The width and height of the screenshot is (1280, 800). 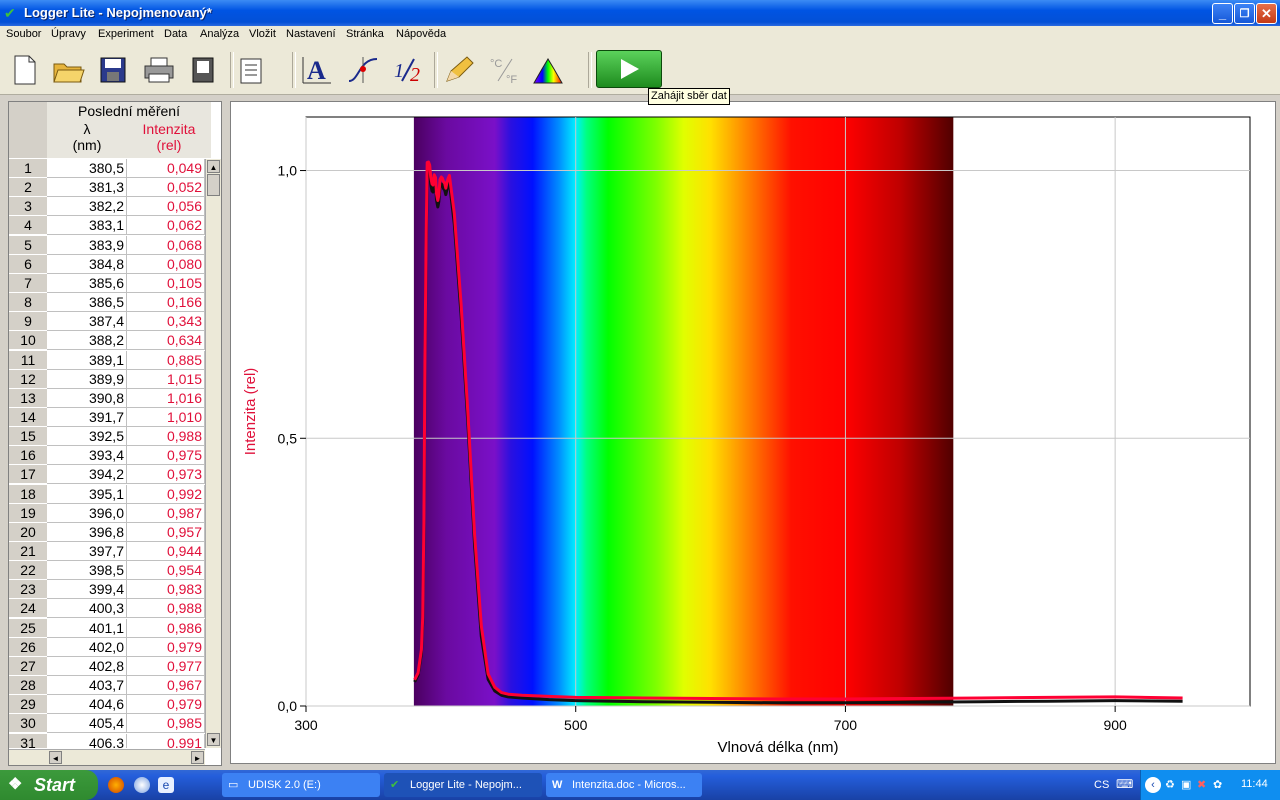 I want to click on menu-nastaveni: Nastavení, so click(x=311, y=34).